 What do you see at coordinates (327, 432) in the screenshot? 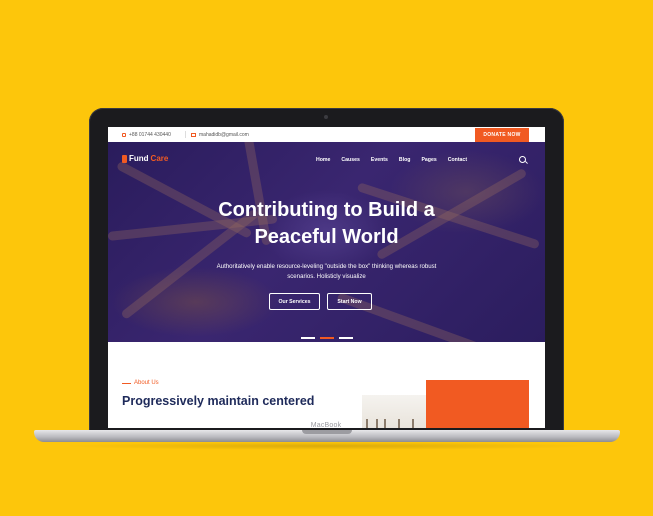
I see `laptop-notch` at bounding box center [327, 432].